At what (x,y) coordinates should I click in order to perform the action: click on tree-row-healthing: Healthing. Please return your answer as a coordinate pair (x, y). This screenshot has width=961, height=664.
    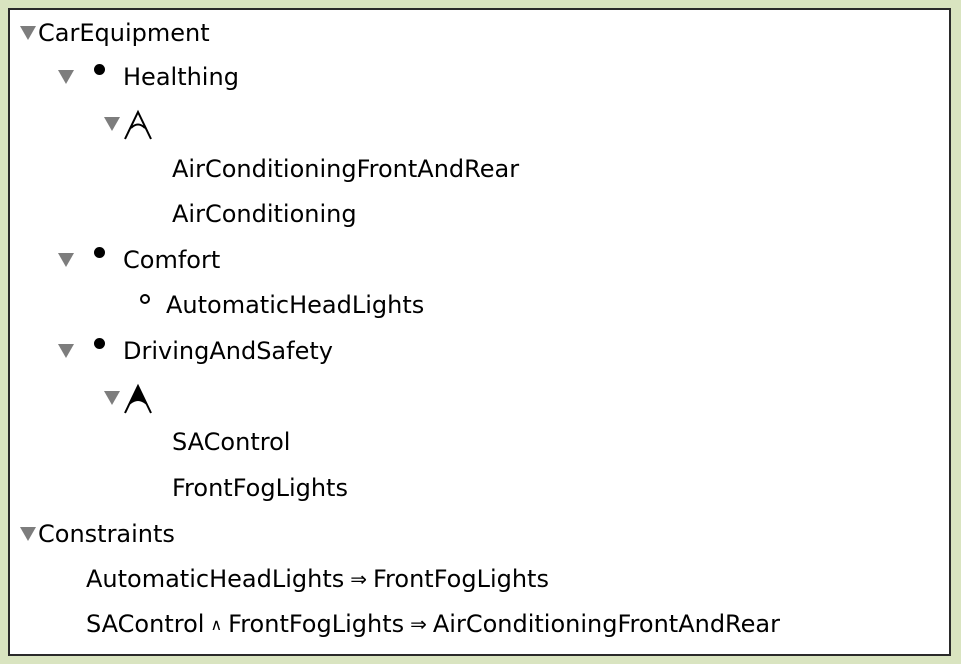
    Looking at the image, I should click on (148, 77).